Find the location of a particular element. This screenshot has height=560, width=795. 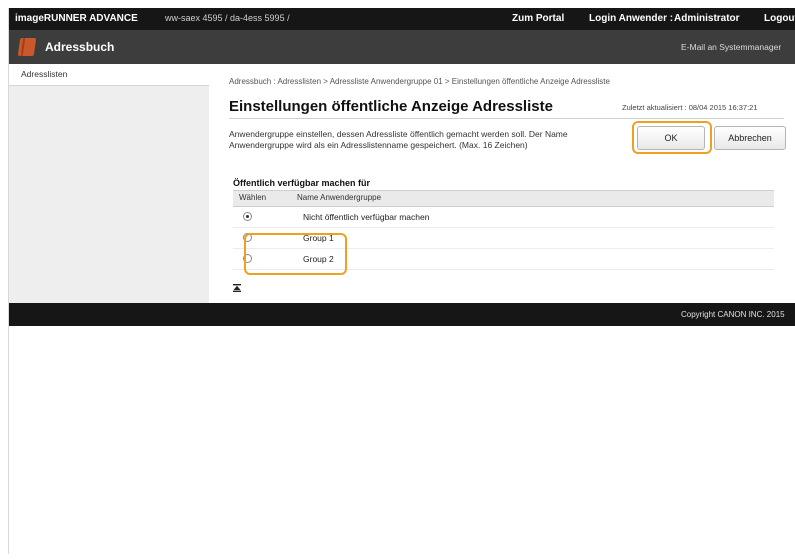

header-select: Wählen is located at coordinates (253, 197).